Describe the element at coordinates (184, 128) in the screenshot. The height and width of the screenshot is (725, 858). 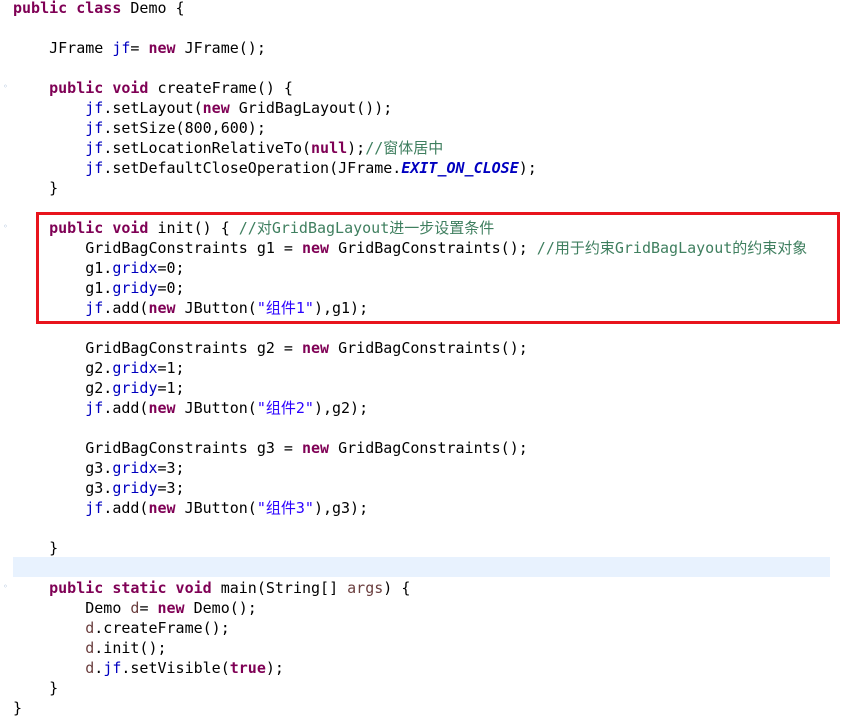
I see `code-token: .setSize(800,600);` at that location.